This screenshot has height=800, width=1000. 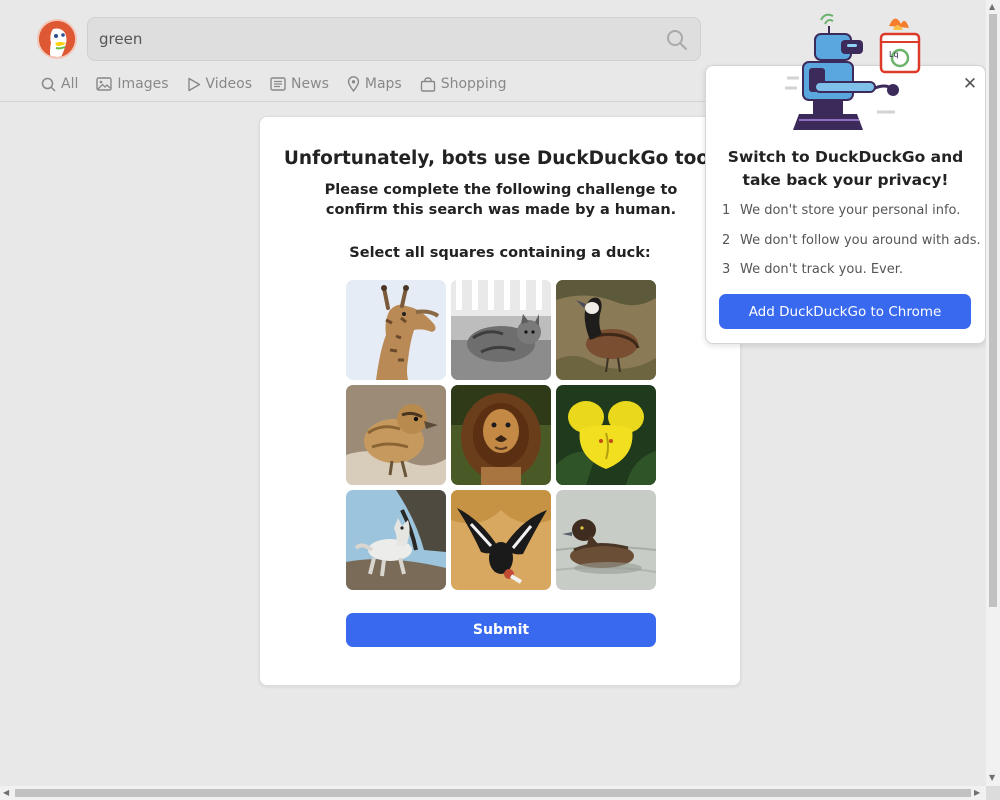 I want to click on promo-point-text: We don't track you. Ever., so click(x=822, y=269).